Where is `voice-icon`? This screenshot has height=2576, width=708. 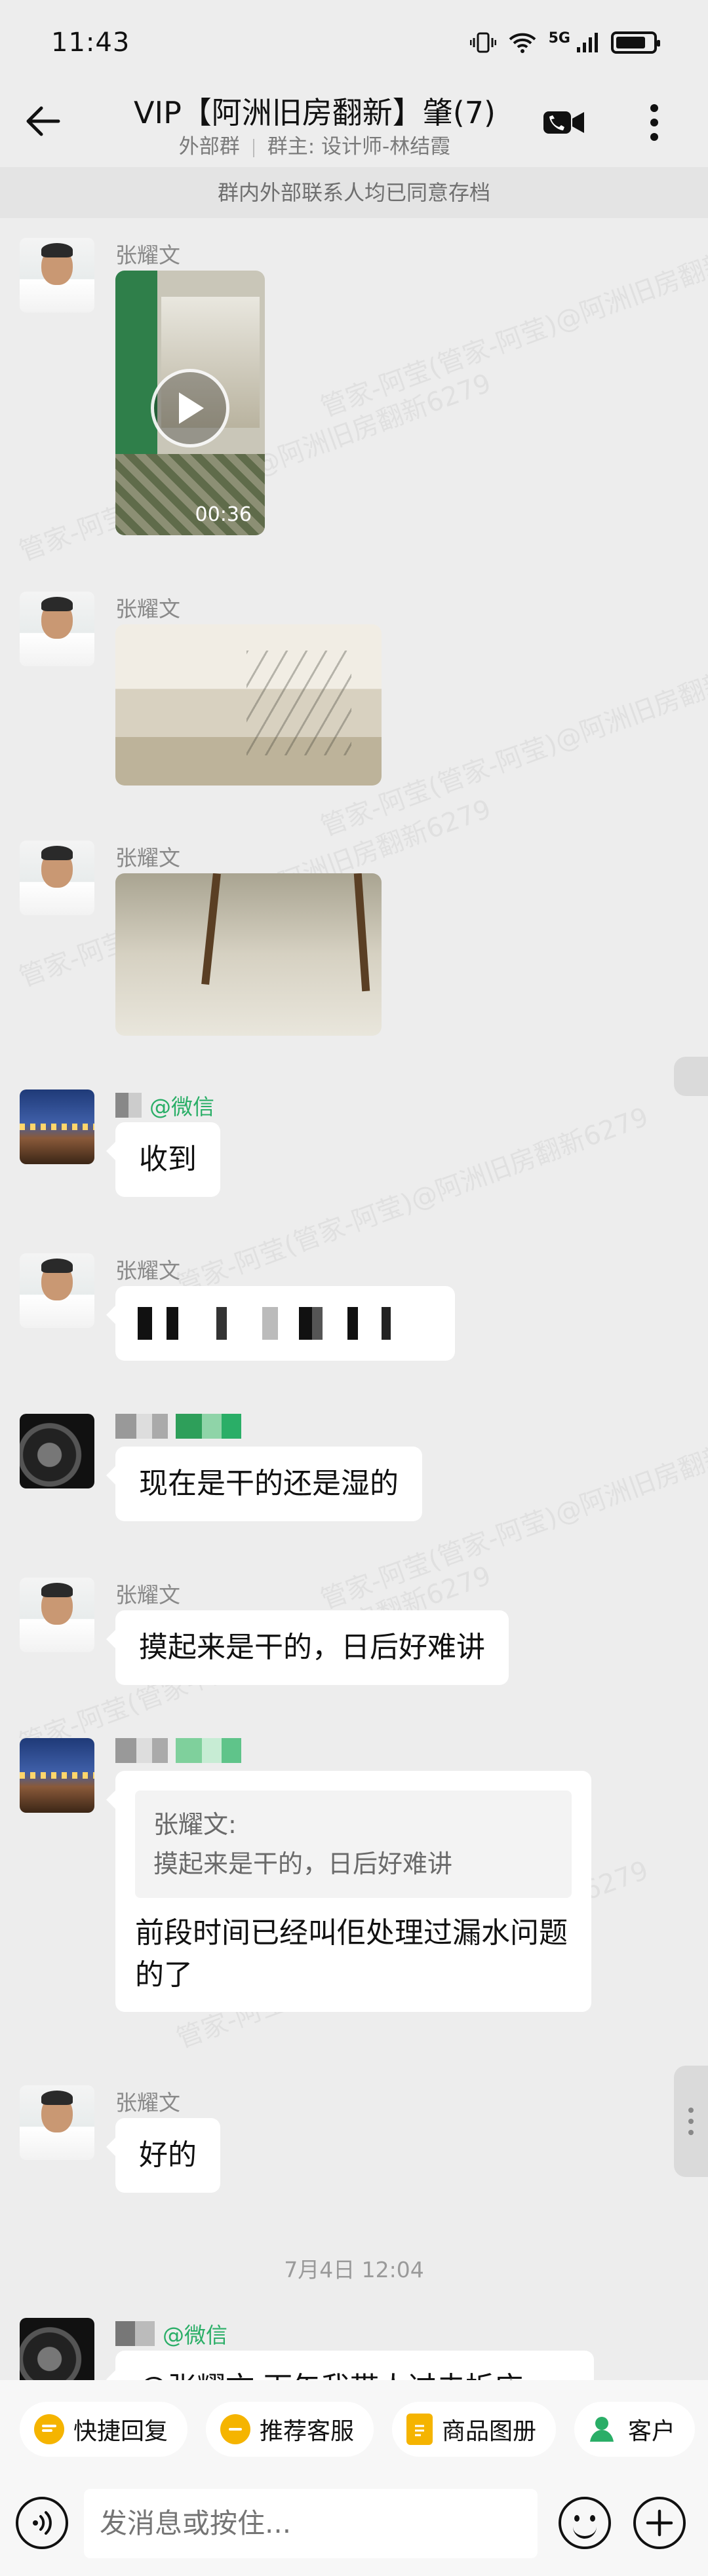
voice-icon is located at coordinates (42, 2523).